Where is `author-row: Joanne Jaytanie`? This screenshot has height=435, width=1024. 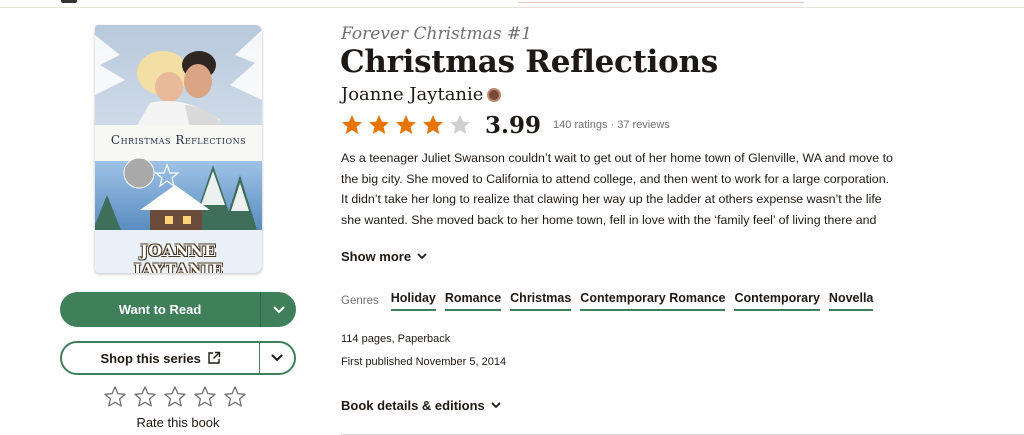
author-row: Joanne Jaytanie is located at coordinates (421, 94).